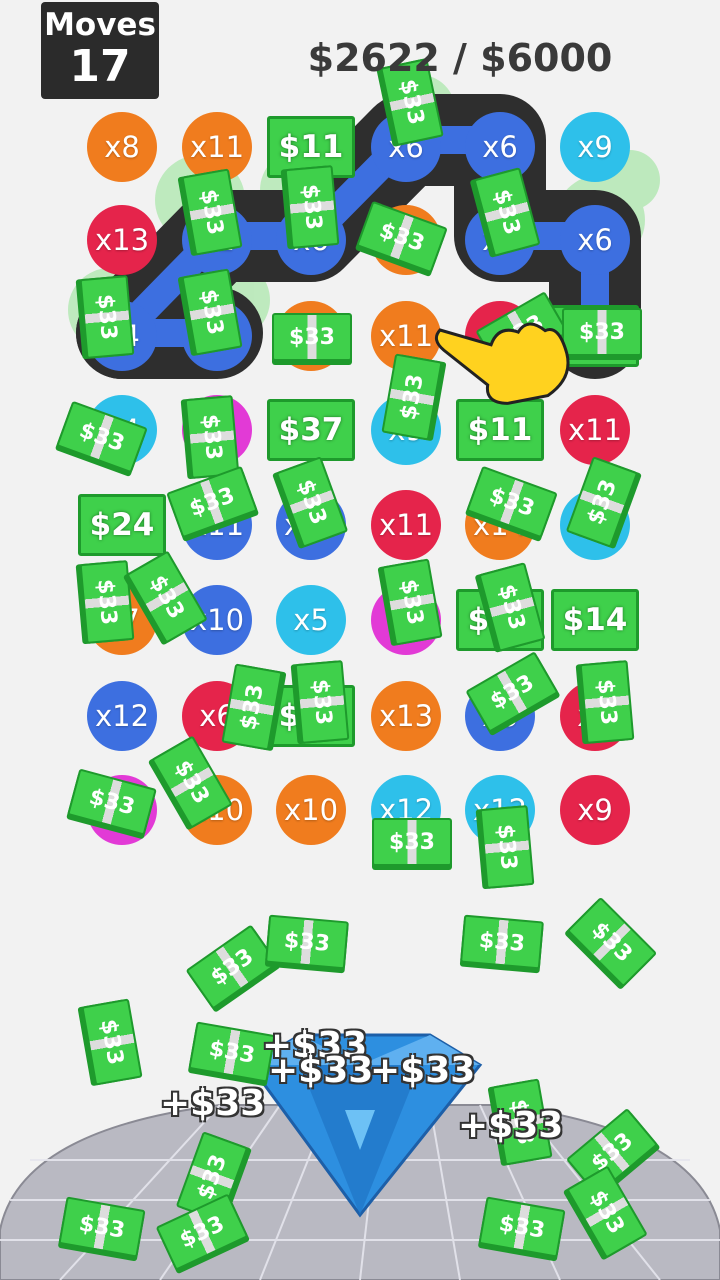  Describe the element at coordinates (460, 58) in the screenshot. I see `money-progress: $2622 / $6000` at that location.